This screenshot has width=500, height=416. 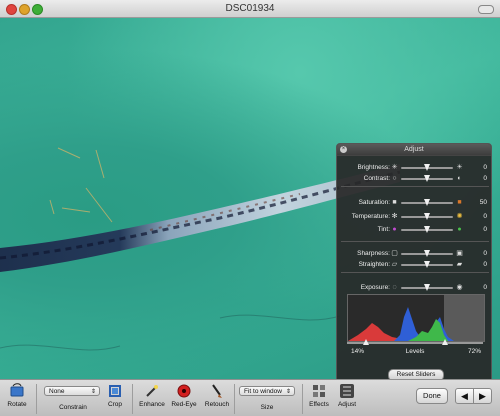 I want to click on temperature-label: Temperature:, so click(x=370, y=216).